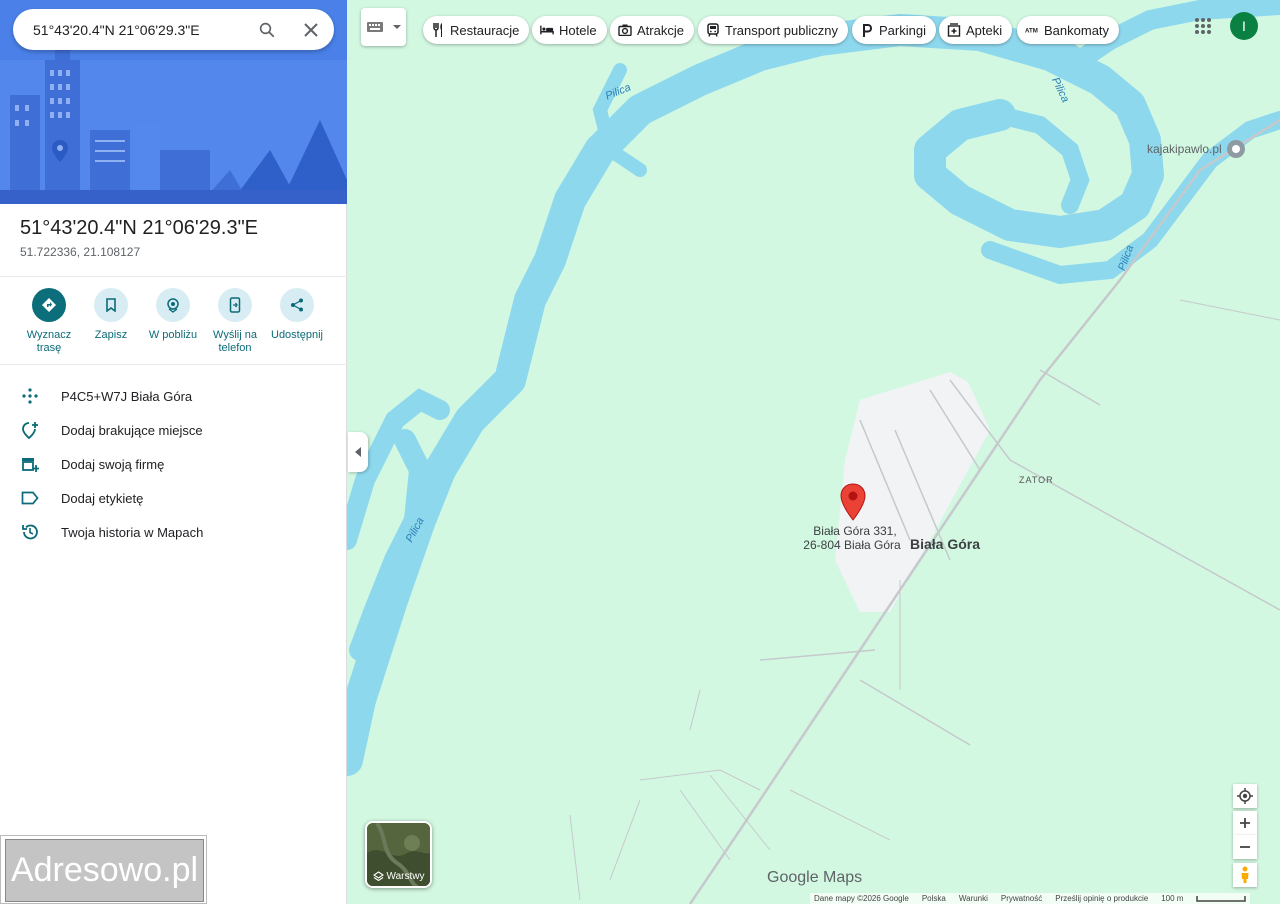 This screenshot has height=904, width=1280. Describe the element at coordinates (1172, 898) in the screenshot. I see `scale-label: 100 m` at that location.